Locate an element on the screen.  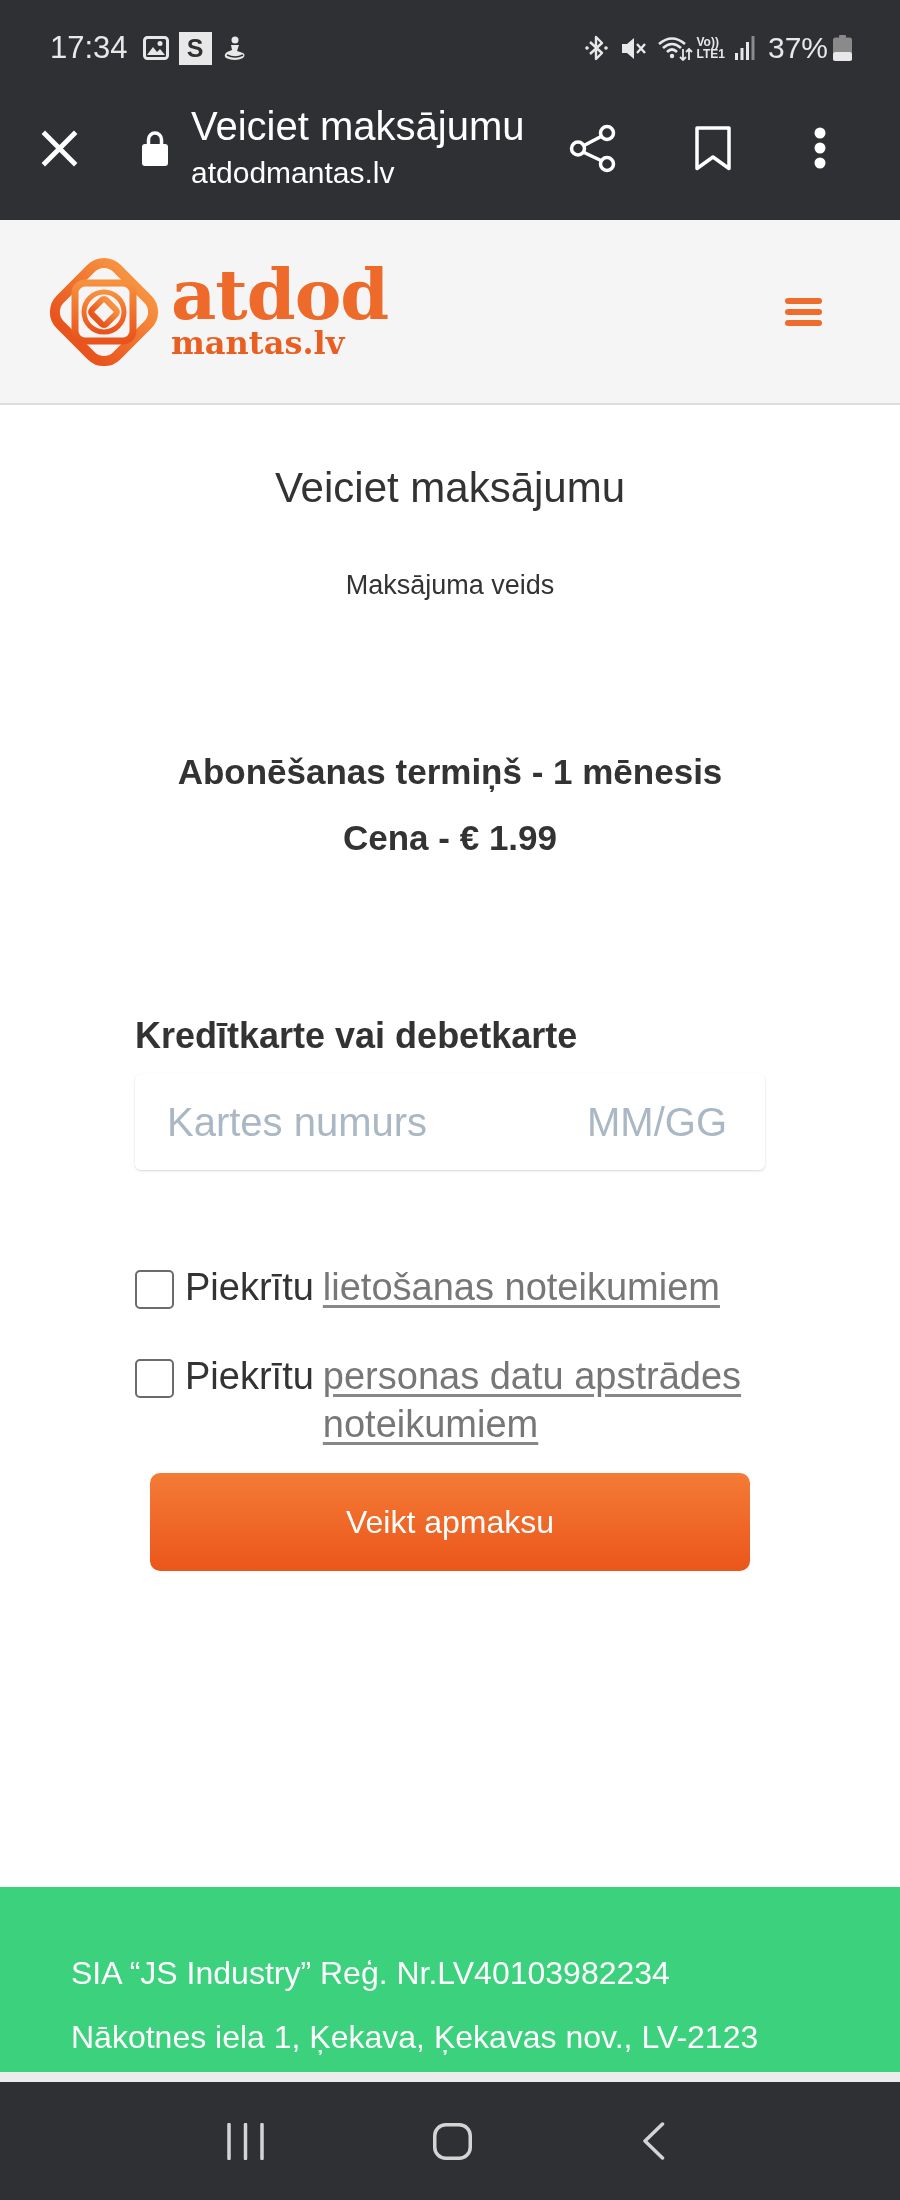
menu-icon is located at coordinates (803, 311).